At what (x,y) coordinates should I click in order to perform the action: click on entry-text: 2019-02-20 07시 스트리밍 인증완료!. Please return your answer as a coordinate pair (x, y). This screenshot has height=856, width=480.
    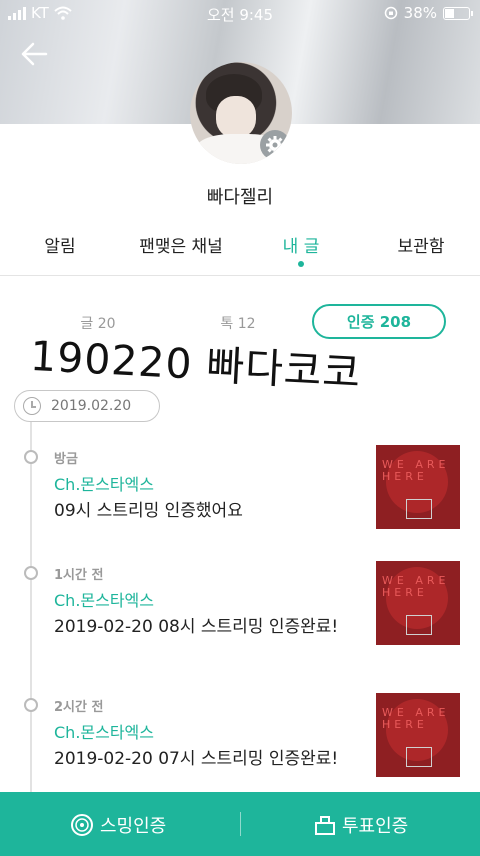
    Looking at the image, I should click on (196, 759).